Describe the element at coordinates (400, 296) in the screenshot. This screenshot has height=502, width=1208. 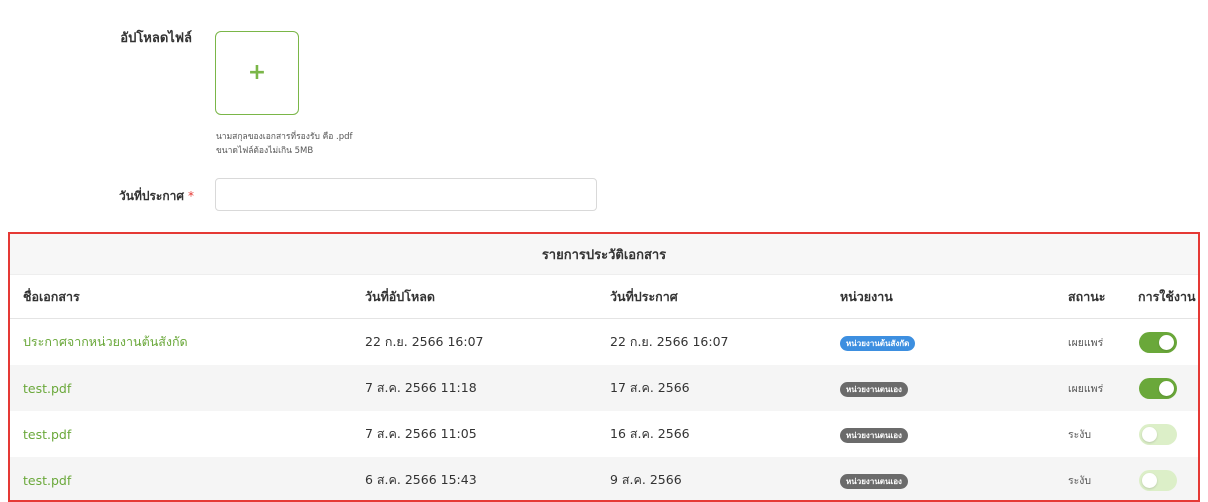
I see `column-header-uploaded: วันที่อัปโหลด` at that location.